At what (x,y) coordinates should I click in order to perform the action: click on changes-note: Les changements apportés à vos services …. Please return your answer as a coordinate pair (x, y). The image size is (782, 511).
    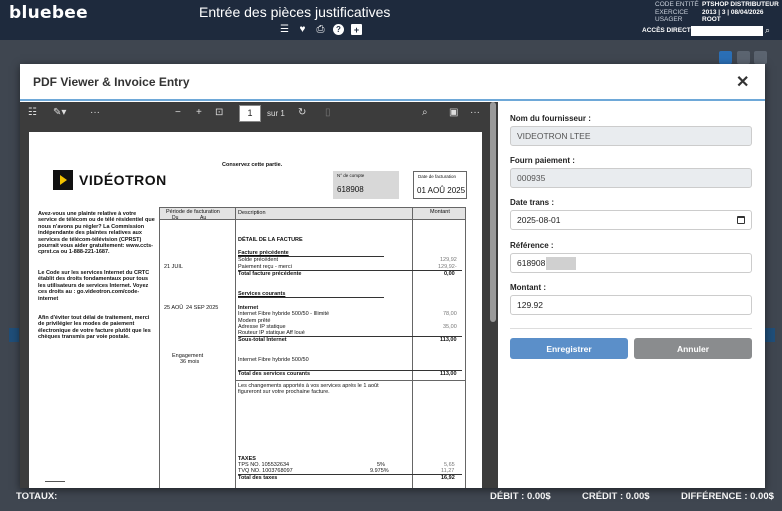
    Looking at the image, I should click on (308, 389).